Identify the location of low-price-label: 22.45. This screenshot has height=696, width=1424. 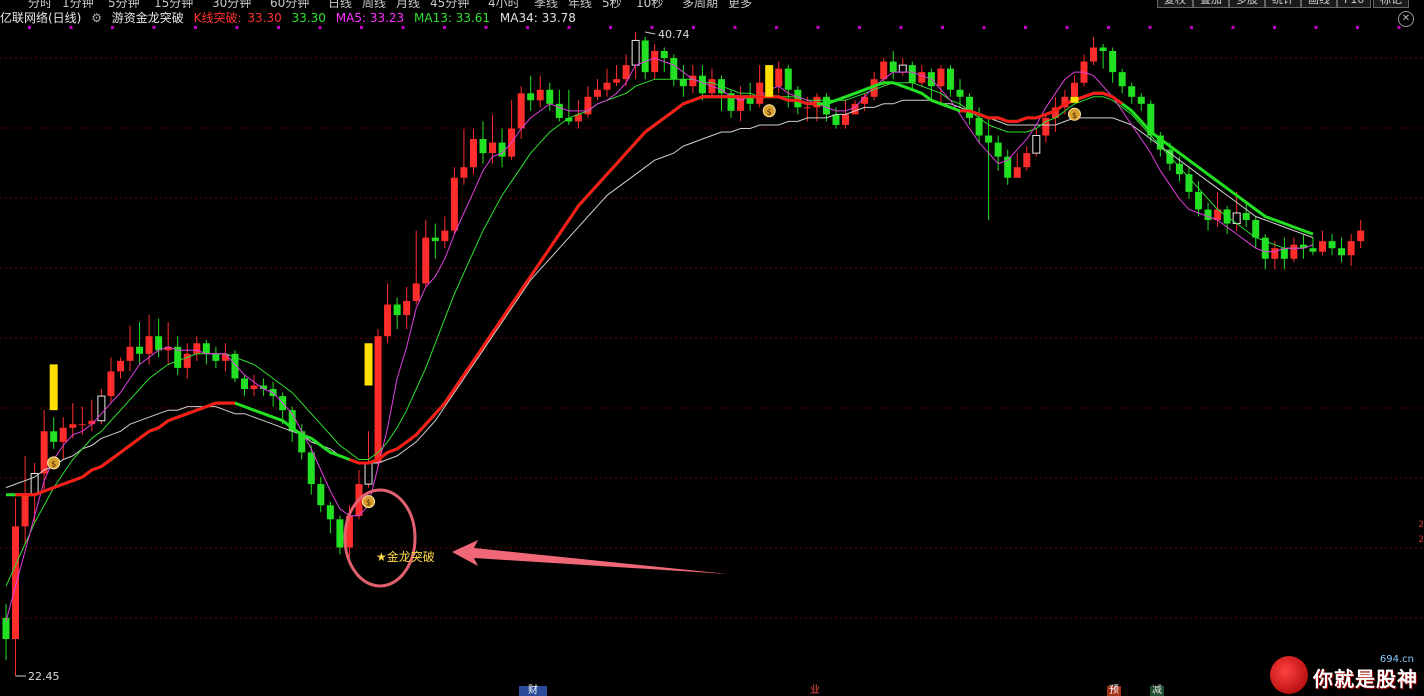
(44, 676).